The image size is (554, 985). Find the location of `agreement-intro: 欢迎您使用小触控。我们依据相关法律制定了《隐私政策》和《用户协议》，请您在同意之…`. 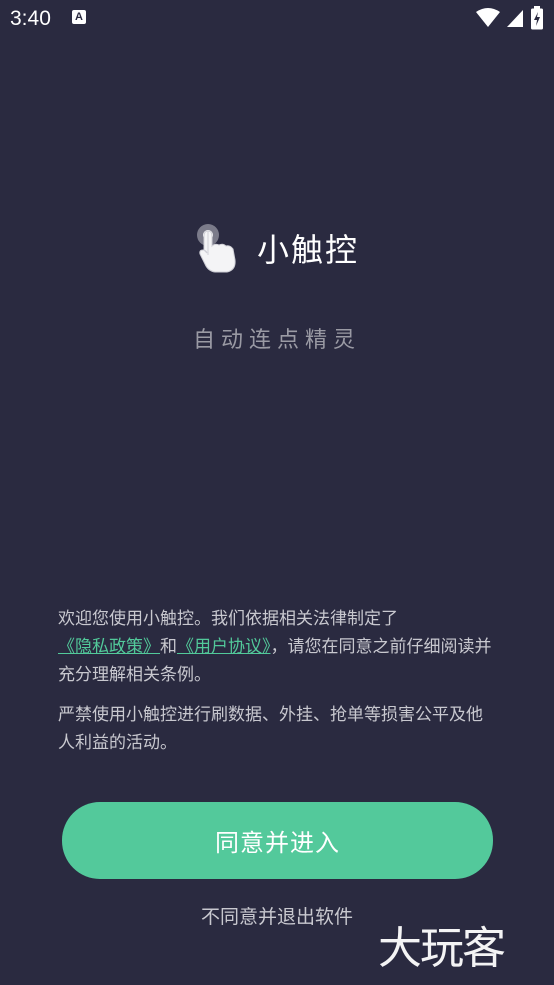

agreement-intro: 欢迎您使用小触控。我们依据相关法律制定了《隐私政策》和《用户协议》，请您在同意之… is located at coordinates (278, 647).